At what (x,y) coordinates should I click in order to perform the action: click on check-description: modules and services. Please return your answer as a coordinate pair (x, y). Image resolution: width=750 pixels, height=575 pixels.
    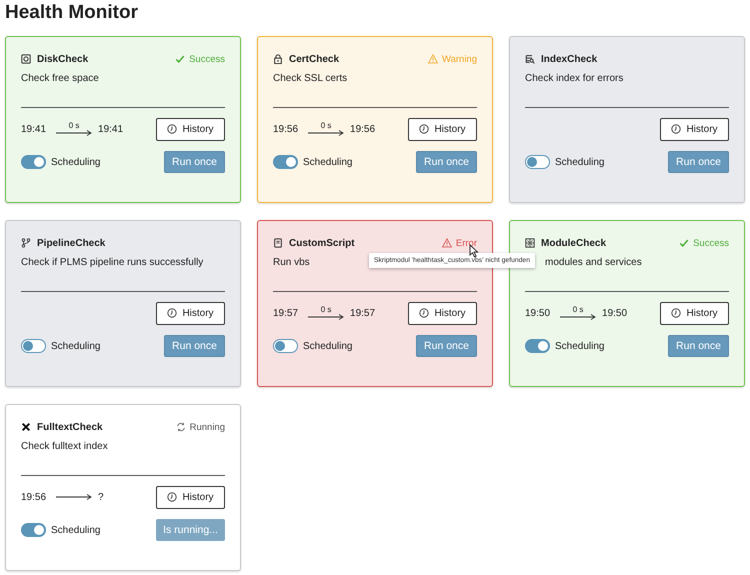
    Looking at the image, I should click on (593, 262).